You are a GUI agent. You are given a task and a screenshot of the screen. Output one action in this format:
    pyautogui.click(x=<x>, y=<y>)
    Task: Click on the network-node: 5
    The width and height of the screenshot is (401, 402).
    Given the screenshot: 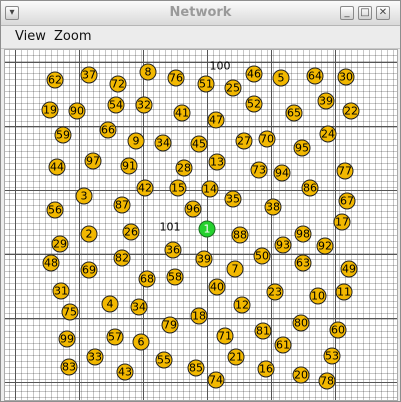 What is the action you would take?
    pyautogui.click(x=281, y=78)
    